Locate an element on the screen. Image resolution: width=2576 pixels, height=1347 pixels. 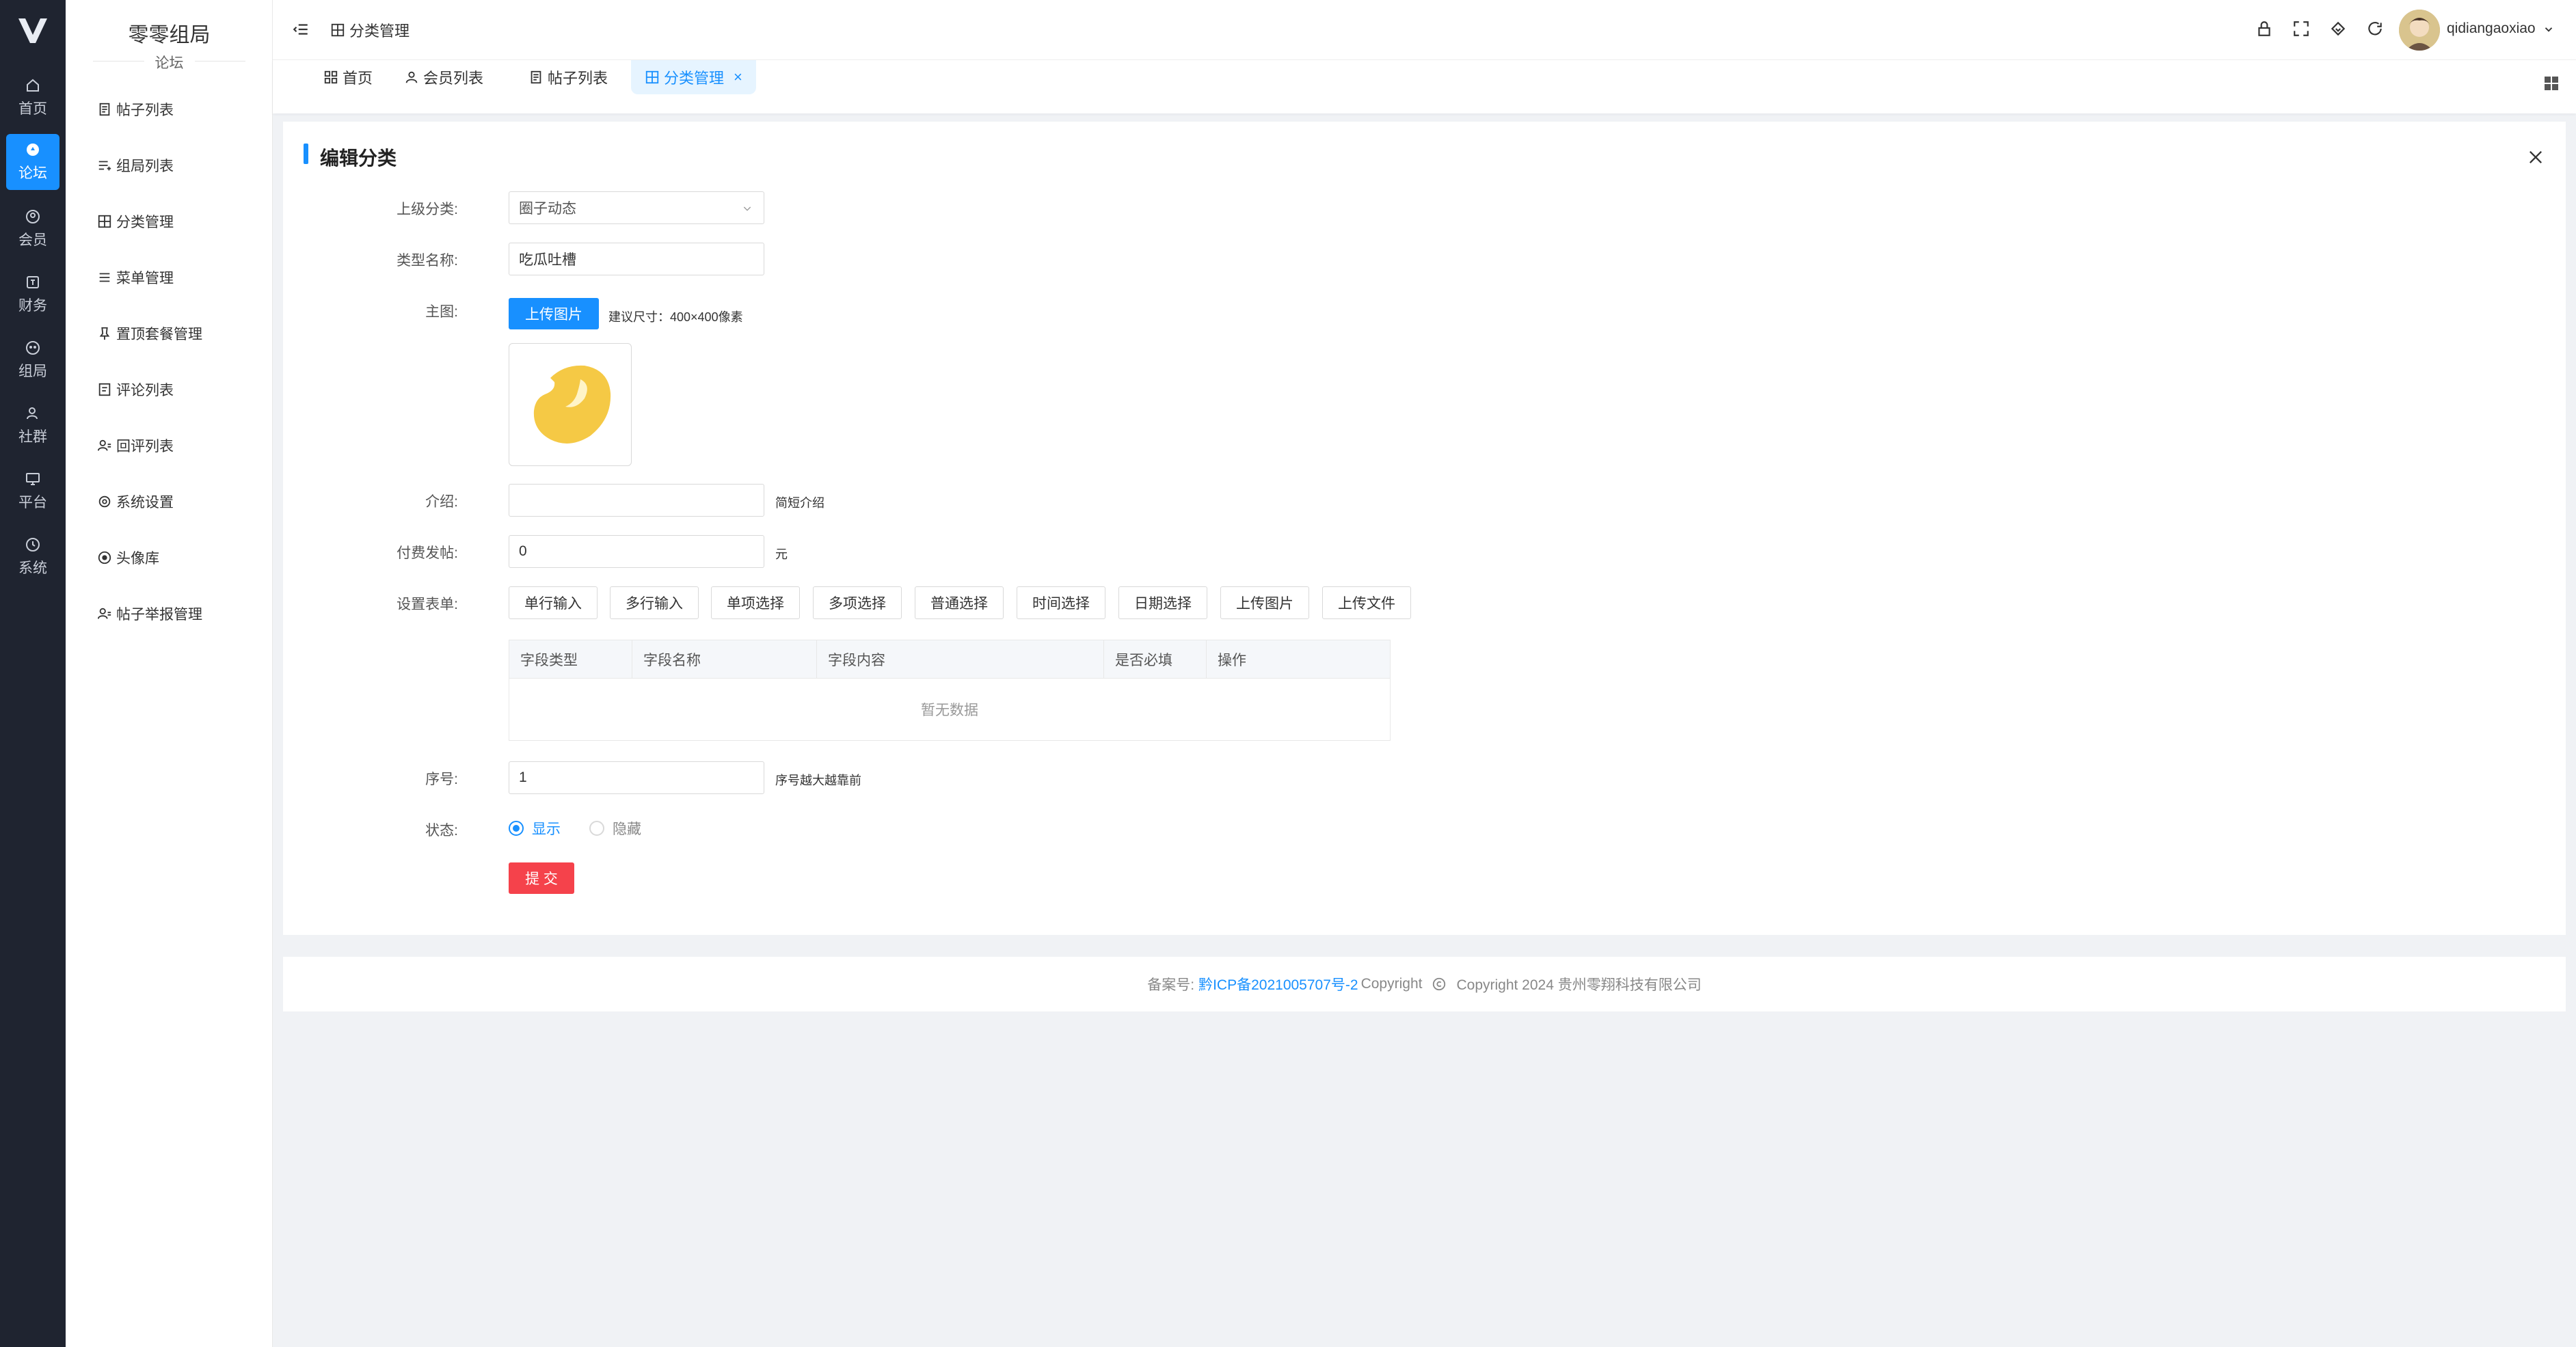
order-input: 1 is located at coordinates (636, 777).